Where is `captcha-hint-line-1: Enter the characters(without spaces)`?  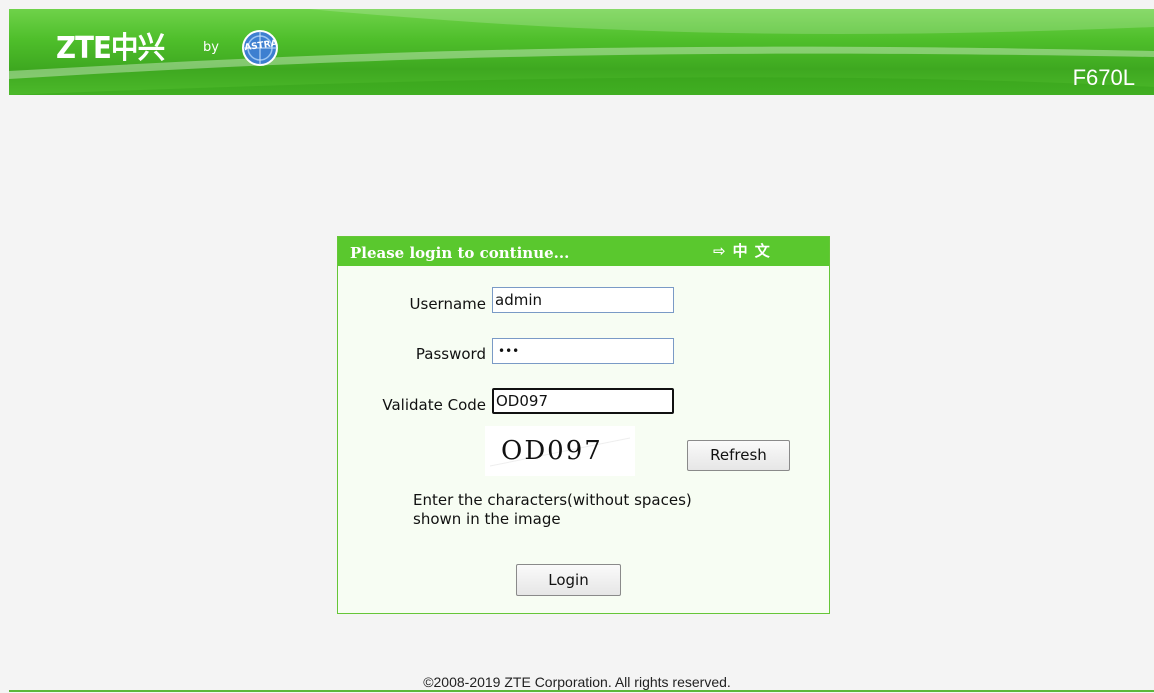
captcha-hint-line-1: Enter the characters(without spaces) is located at coordinates (552, 500).